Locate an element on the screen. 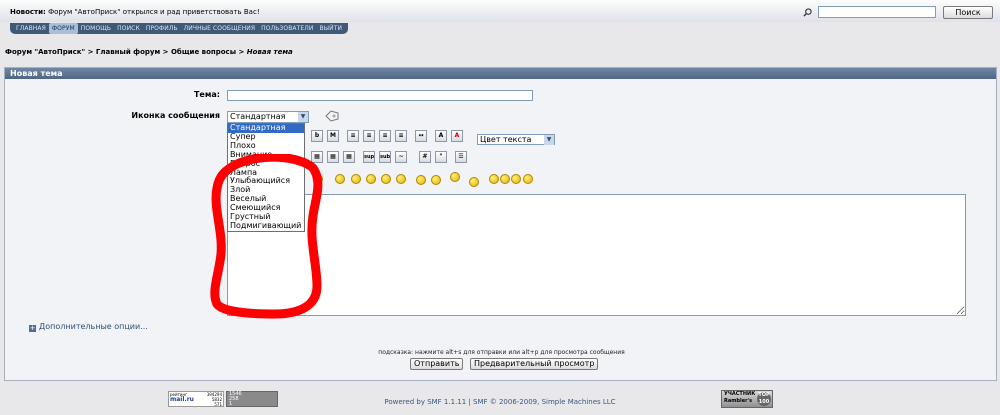  align-right-icon: ≡ is located at coordinates (385, 136).